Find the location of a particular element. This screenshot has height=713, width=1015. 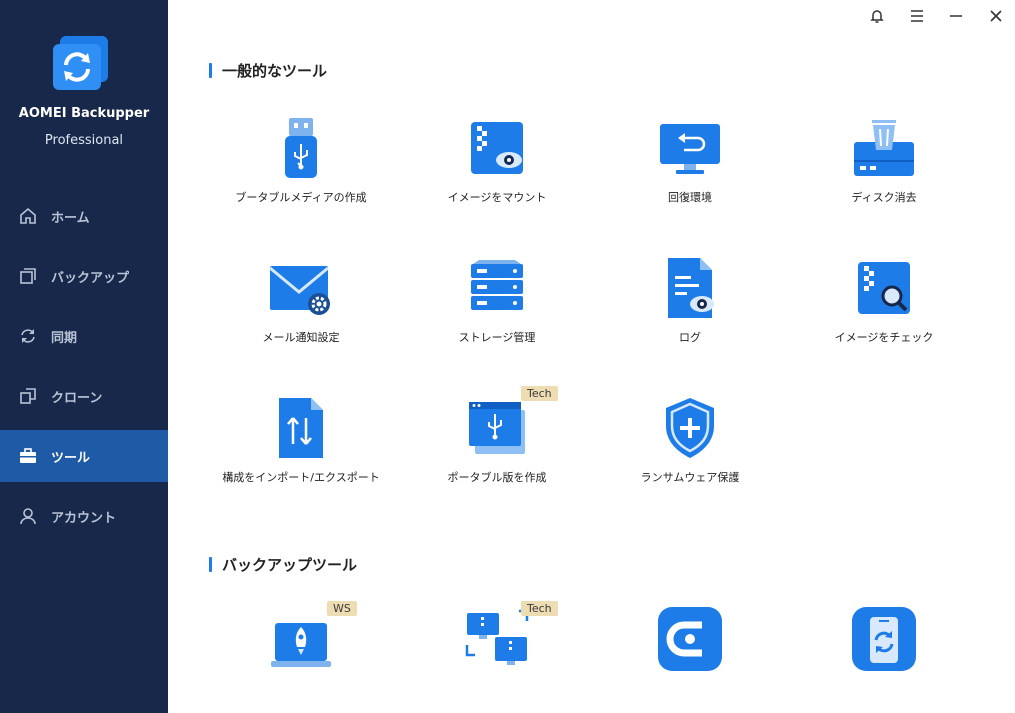

shield-icon is located at coordinates (690, 428).